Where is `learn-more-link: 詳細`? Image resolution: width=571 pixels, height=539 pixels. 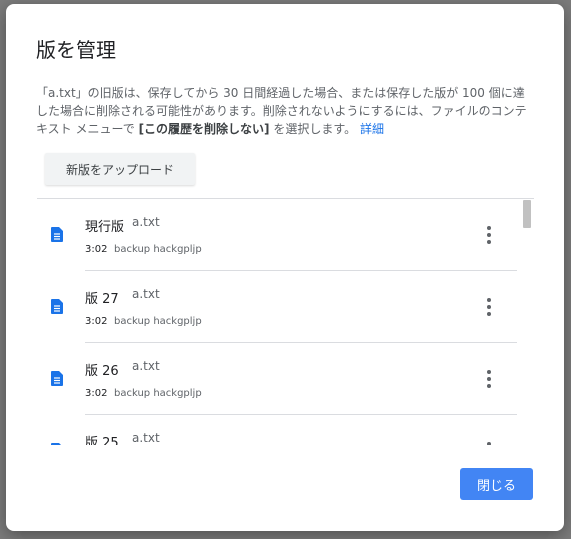 learn-more-link: 詳細 is located at coordinates (372, 129).